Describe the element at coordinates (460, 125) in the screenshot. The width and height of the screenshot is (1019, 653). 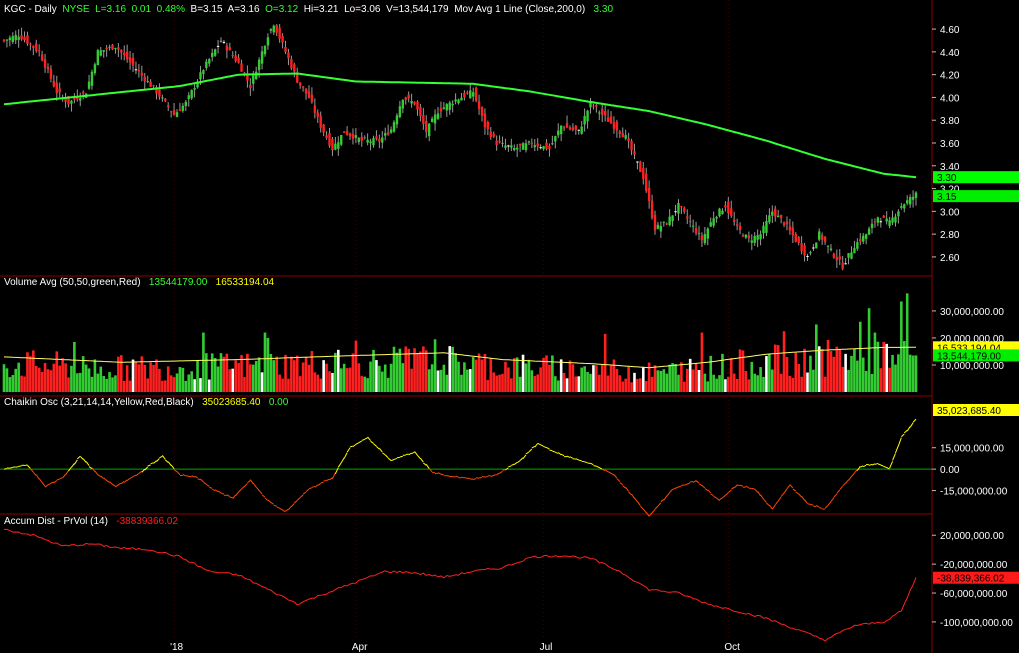
I see `moving-average-line` at that location.